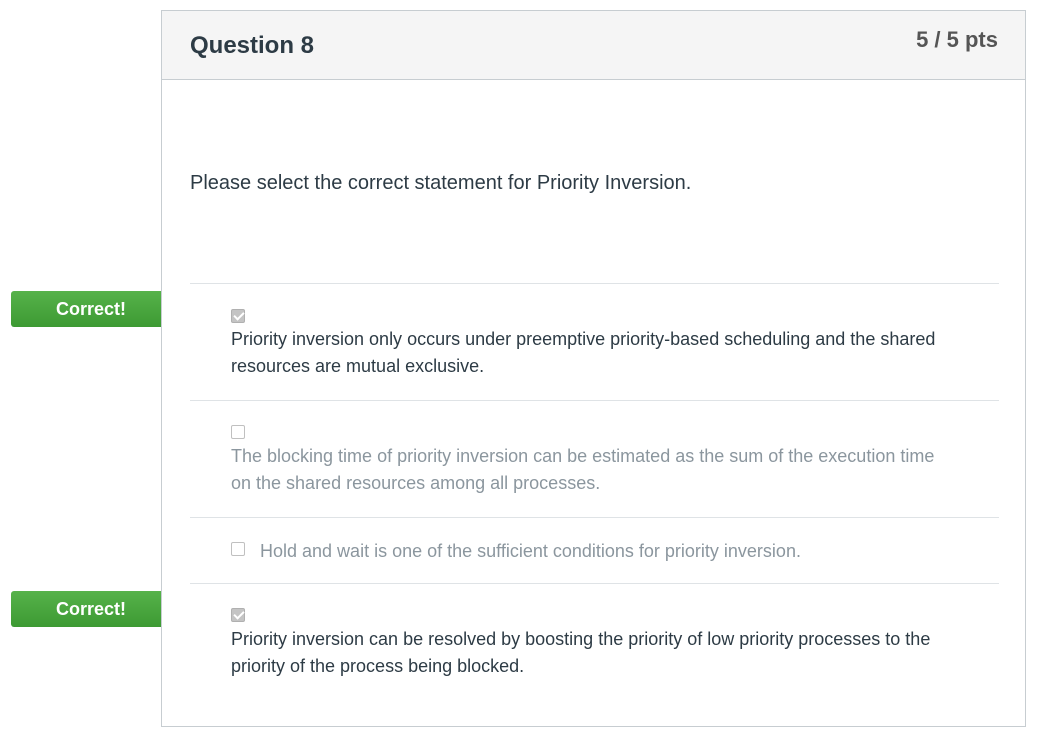 The height and width of the screenshot is (738, 1040). Describe the element at coordinates (957, 39) in the screenshot. I see `question-points: 5 / 5 pts` at that location.